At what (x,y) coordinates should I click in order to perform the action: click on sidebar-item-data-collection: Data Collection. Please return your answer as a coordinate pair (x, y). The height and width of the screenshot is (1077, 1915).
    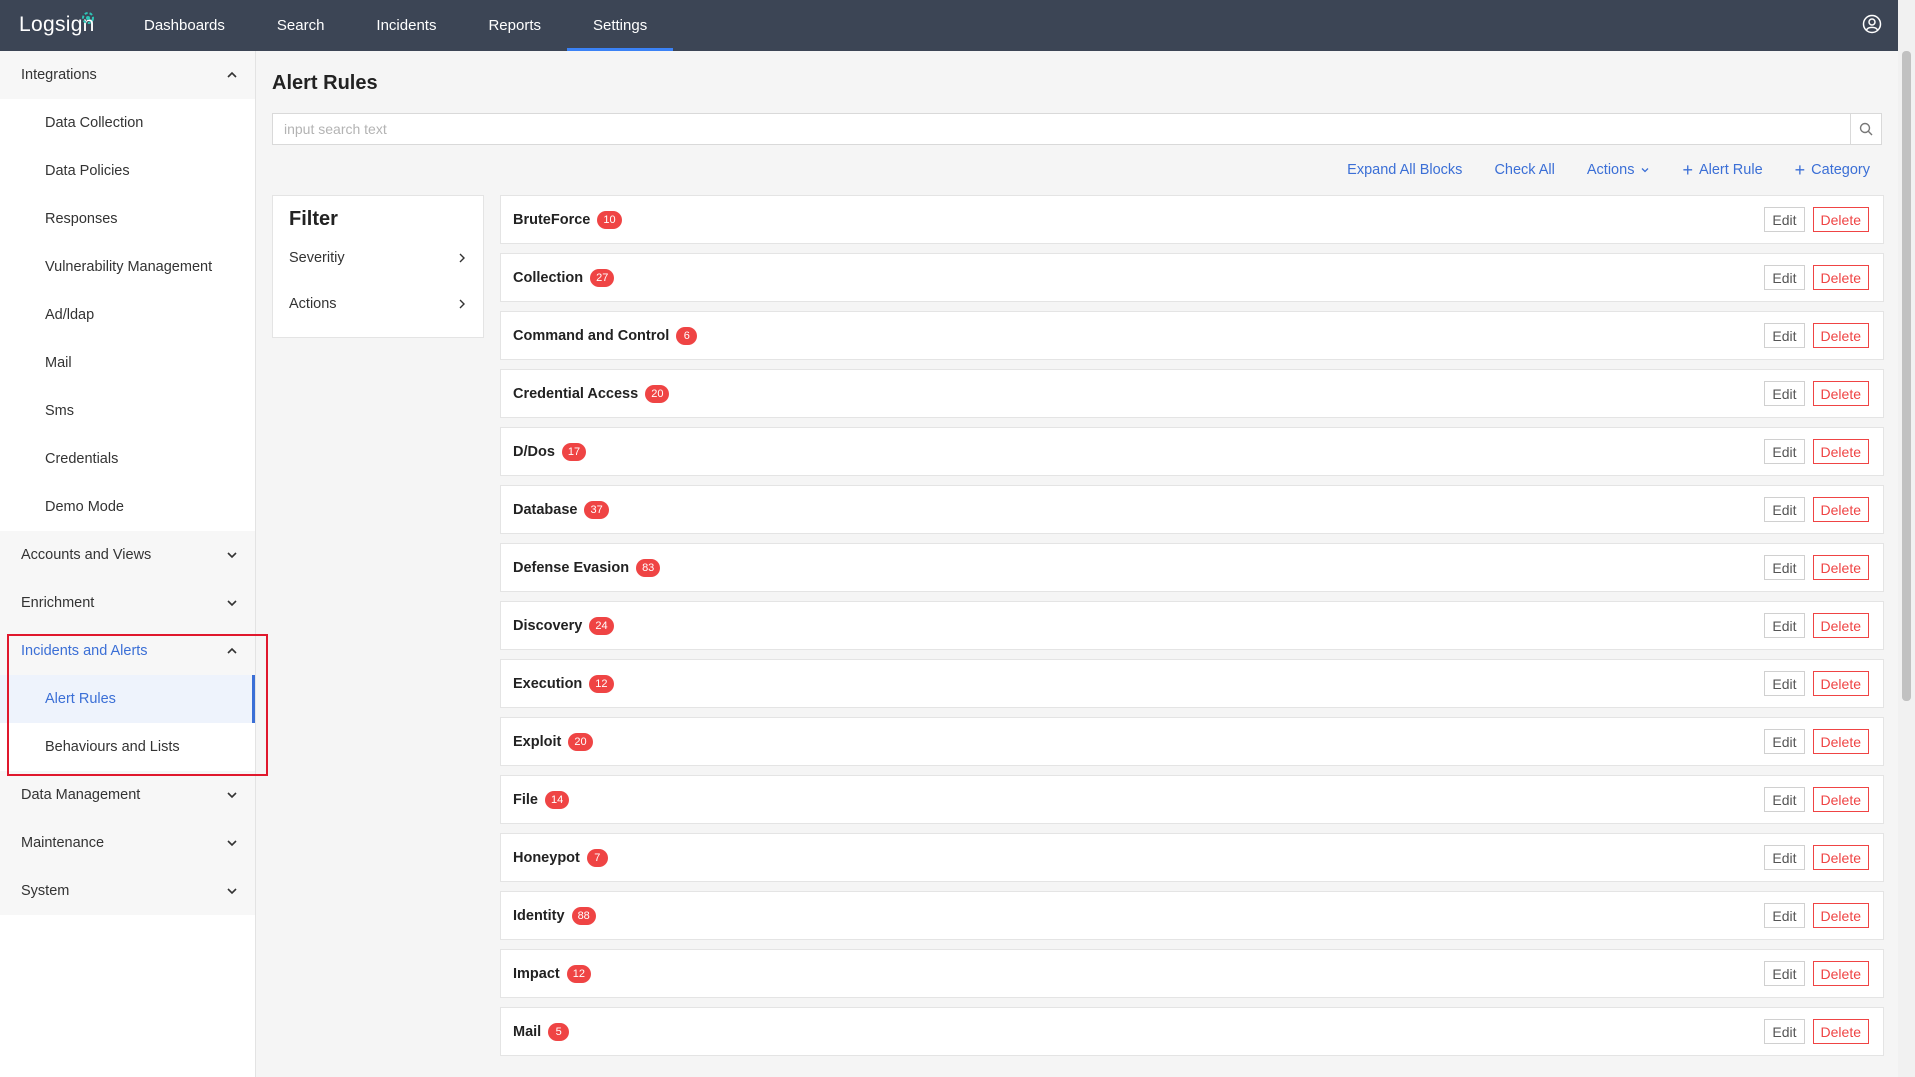
    Looking at the image, I should click on (127, 123).